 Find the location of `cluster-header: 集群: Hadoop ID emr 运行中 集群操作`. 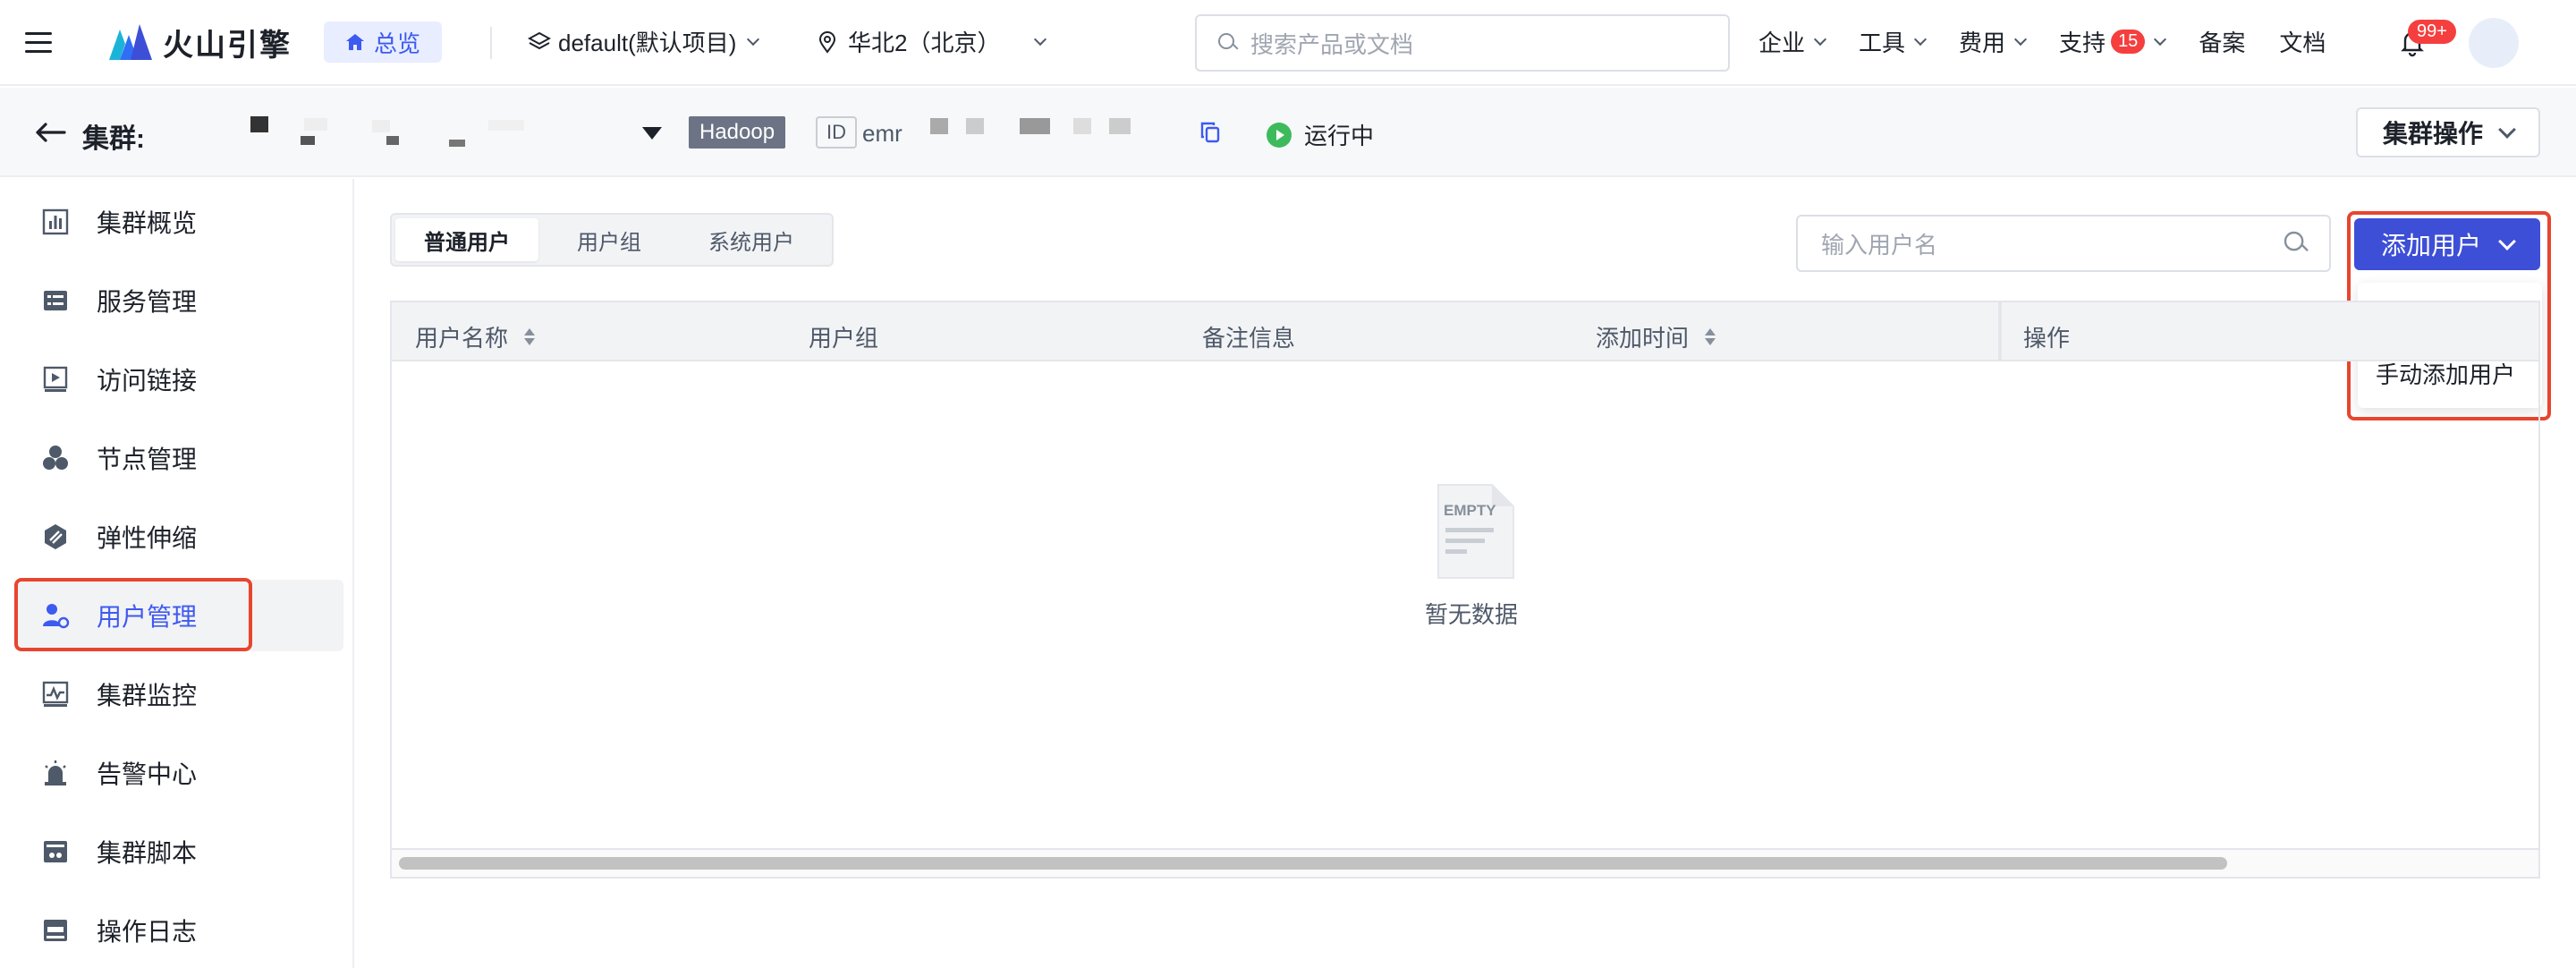

cluster-header: 集群: Hadoop ID emr 运行中 集群操作 is located at coordinates (1288, 132).